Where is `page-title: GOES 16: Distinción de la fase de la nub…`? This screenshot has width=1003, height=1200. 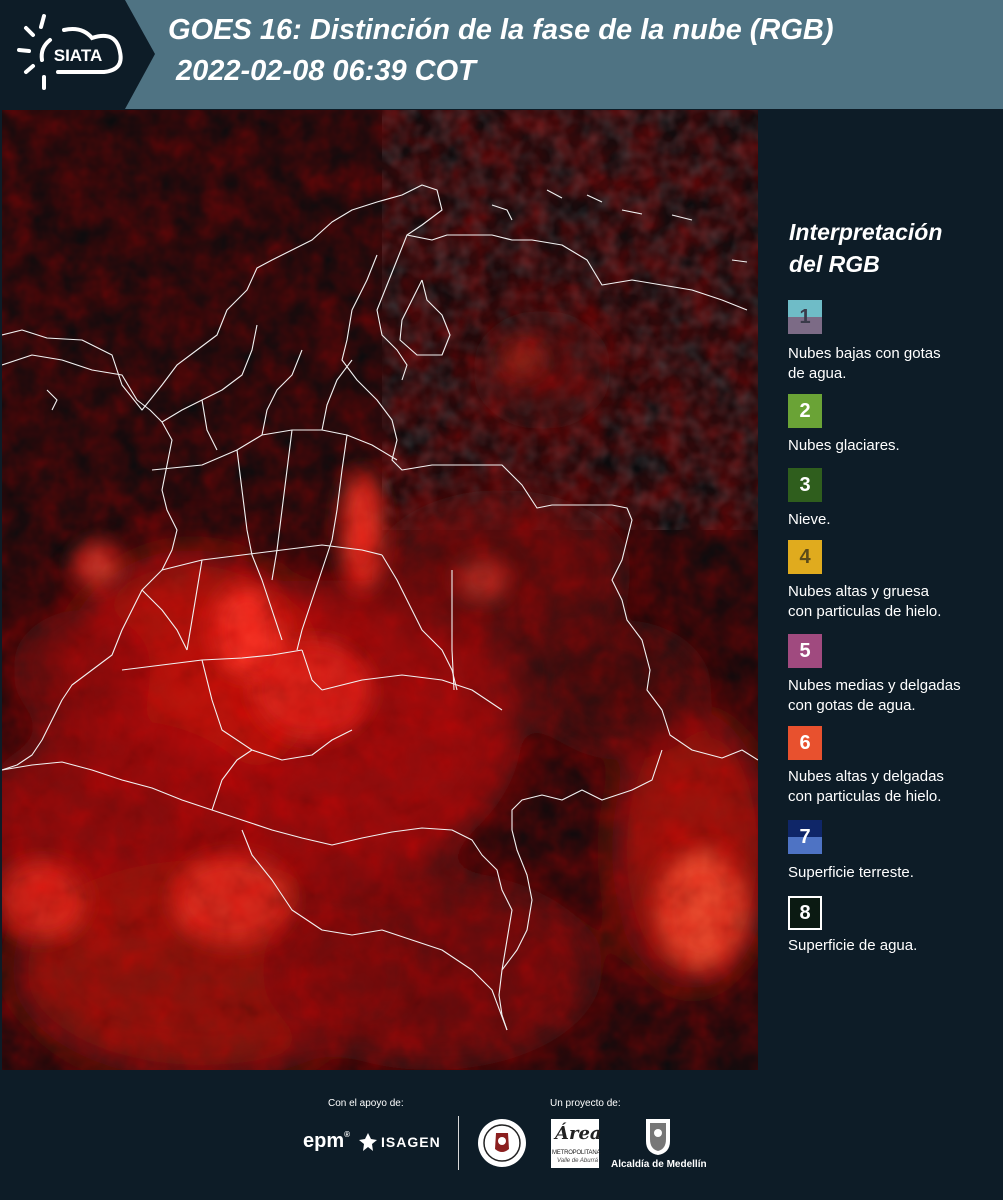 page-title: GOES 16: Distinción de la fase de la nub… is located at coordinates (501, 30).